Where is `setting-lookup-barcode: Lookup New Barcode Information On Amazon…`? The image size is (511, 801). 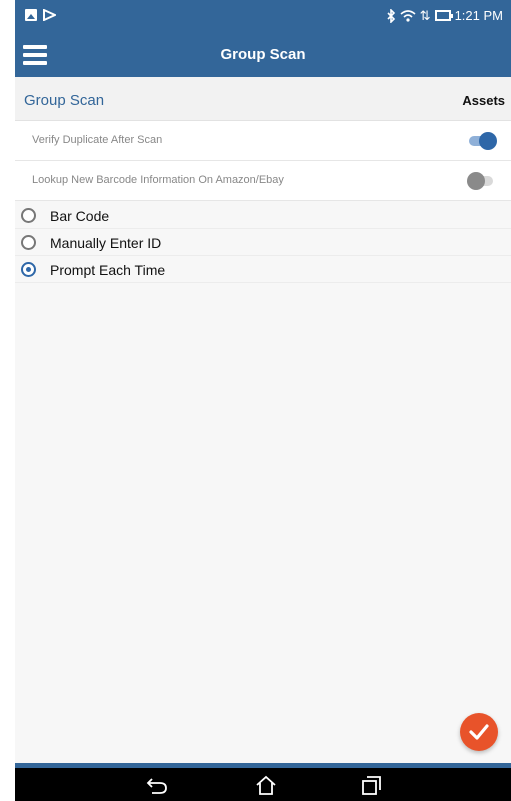 setting-lookup-barcode: Lookup New Barcode Information On Amazon… is located at coordinates (263, 181).